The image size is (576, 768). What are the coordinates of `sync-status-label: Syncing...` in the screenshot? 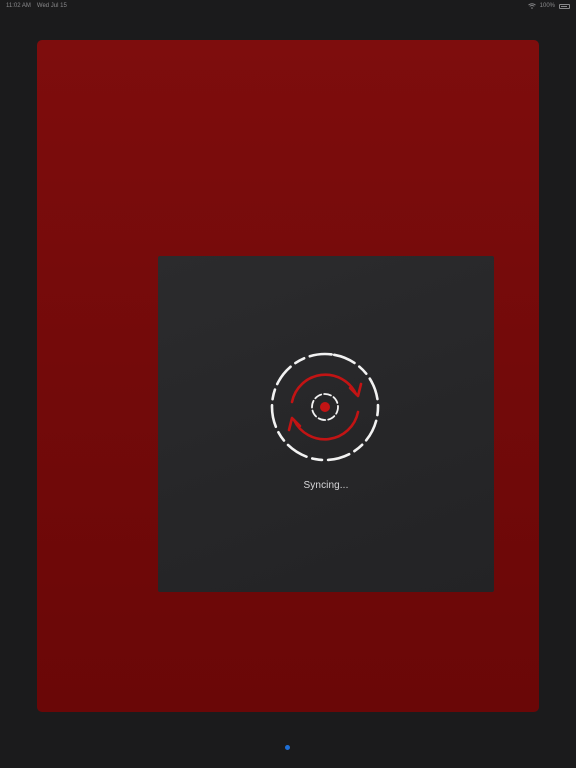 It's located at (326, 485).